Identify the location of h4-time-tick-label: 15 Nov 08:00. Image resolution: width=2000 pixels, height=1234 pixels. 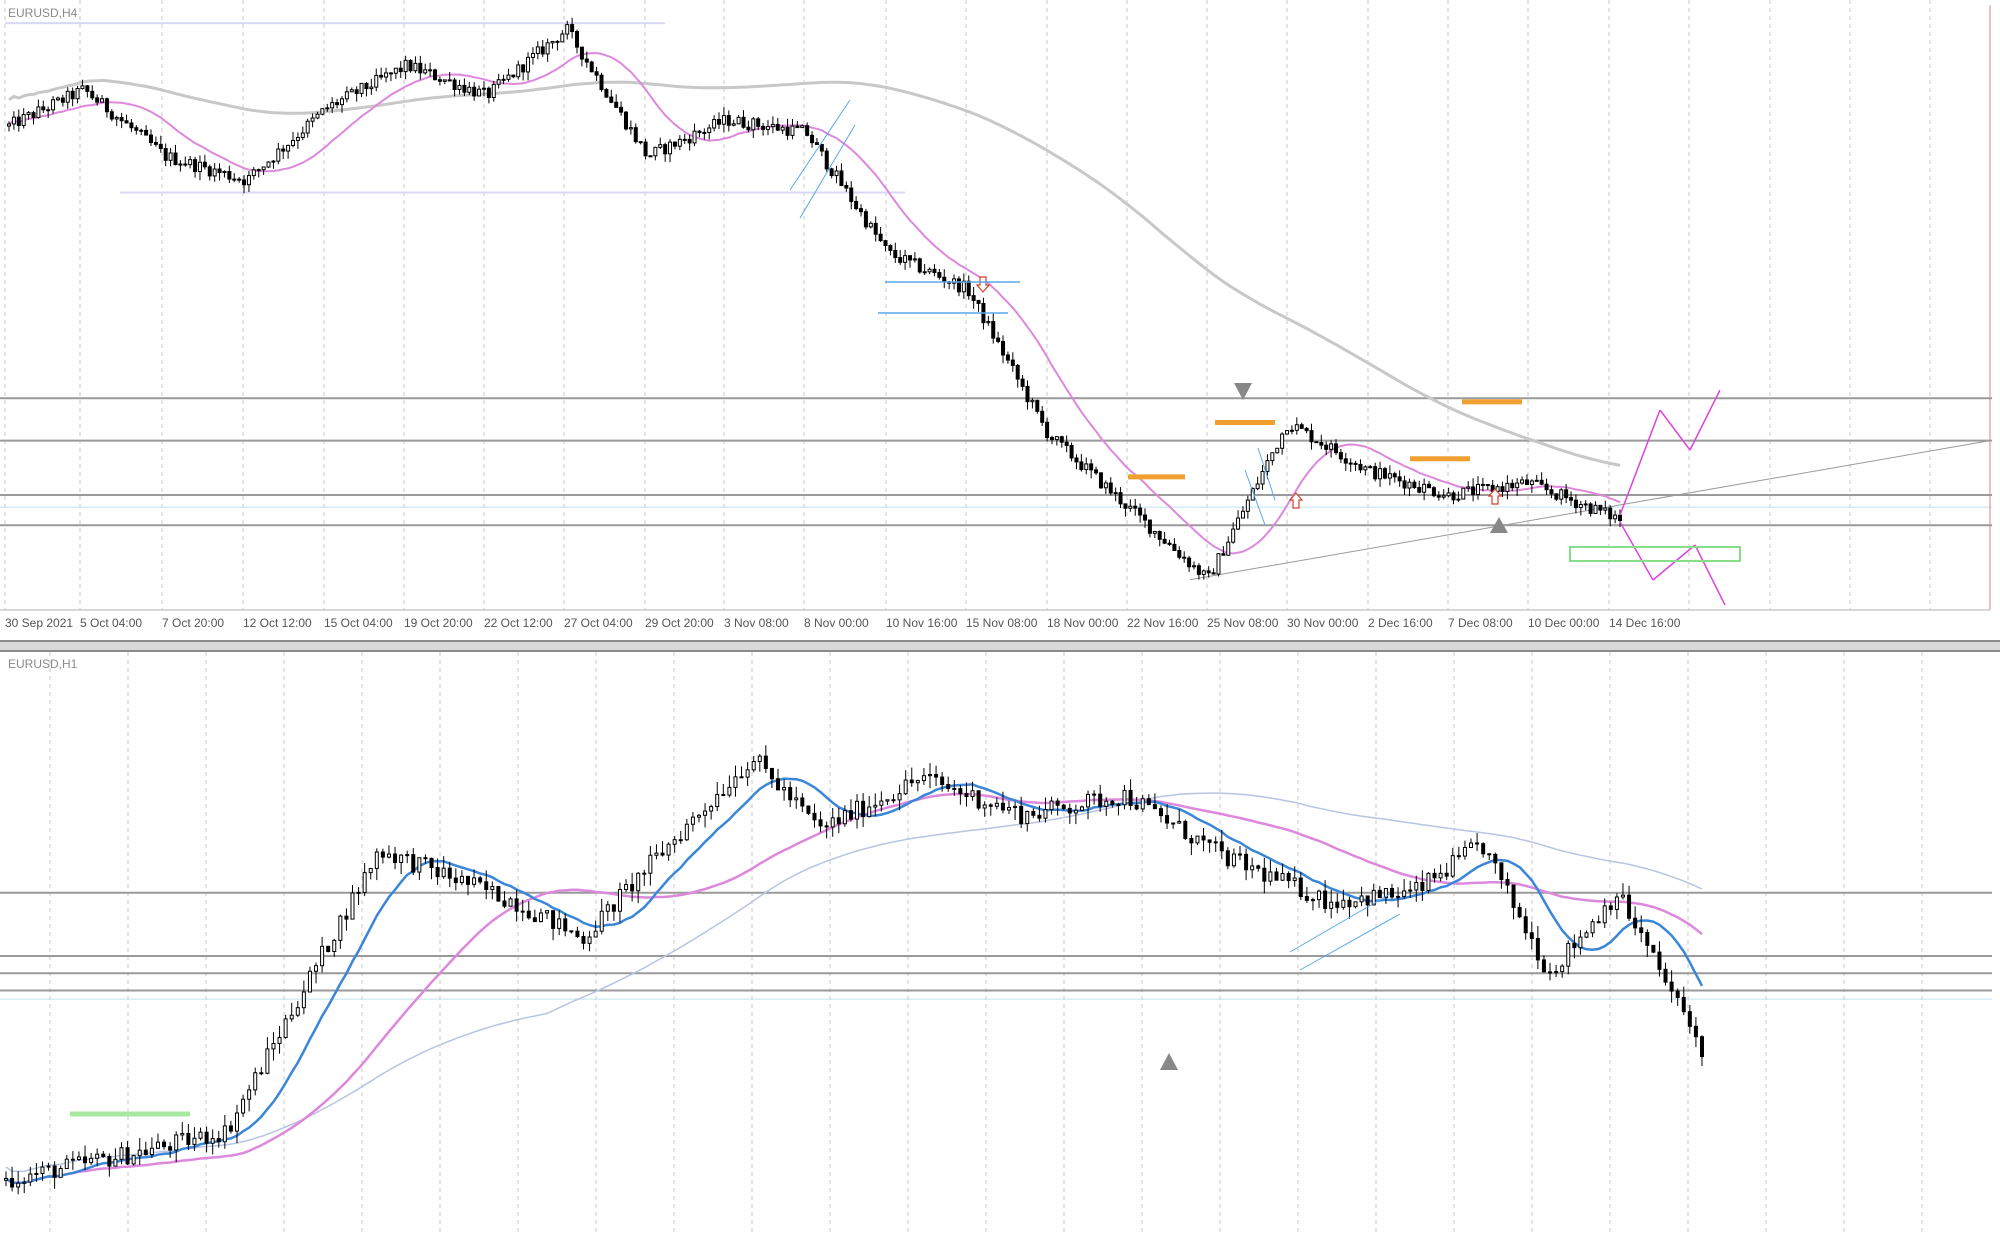
(1002, 623).